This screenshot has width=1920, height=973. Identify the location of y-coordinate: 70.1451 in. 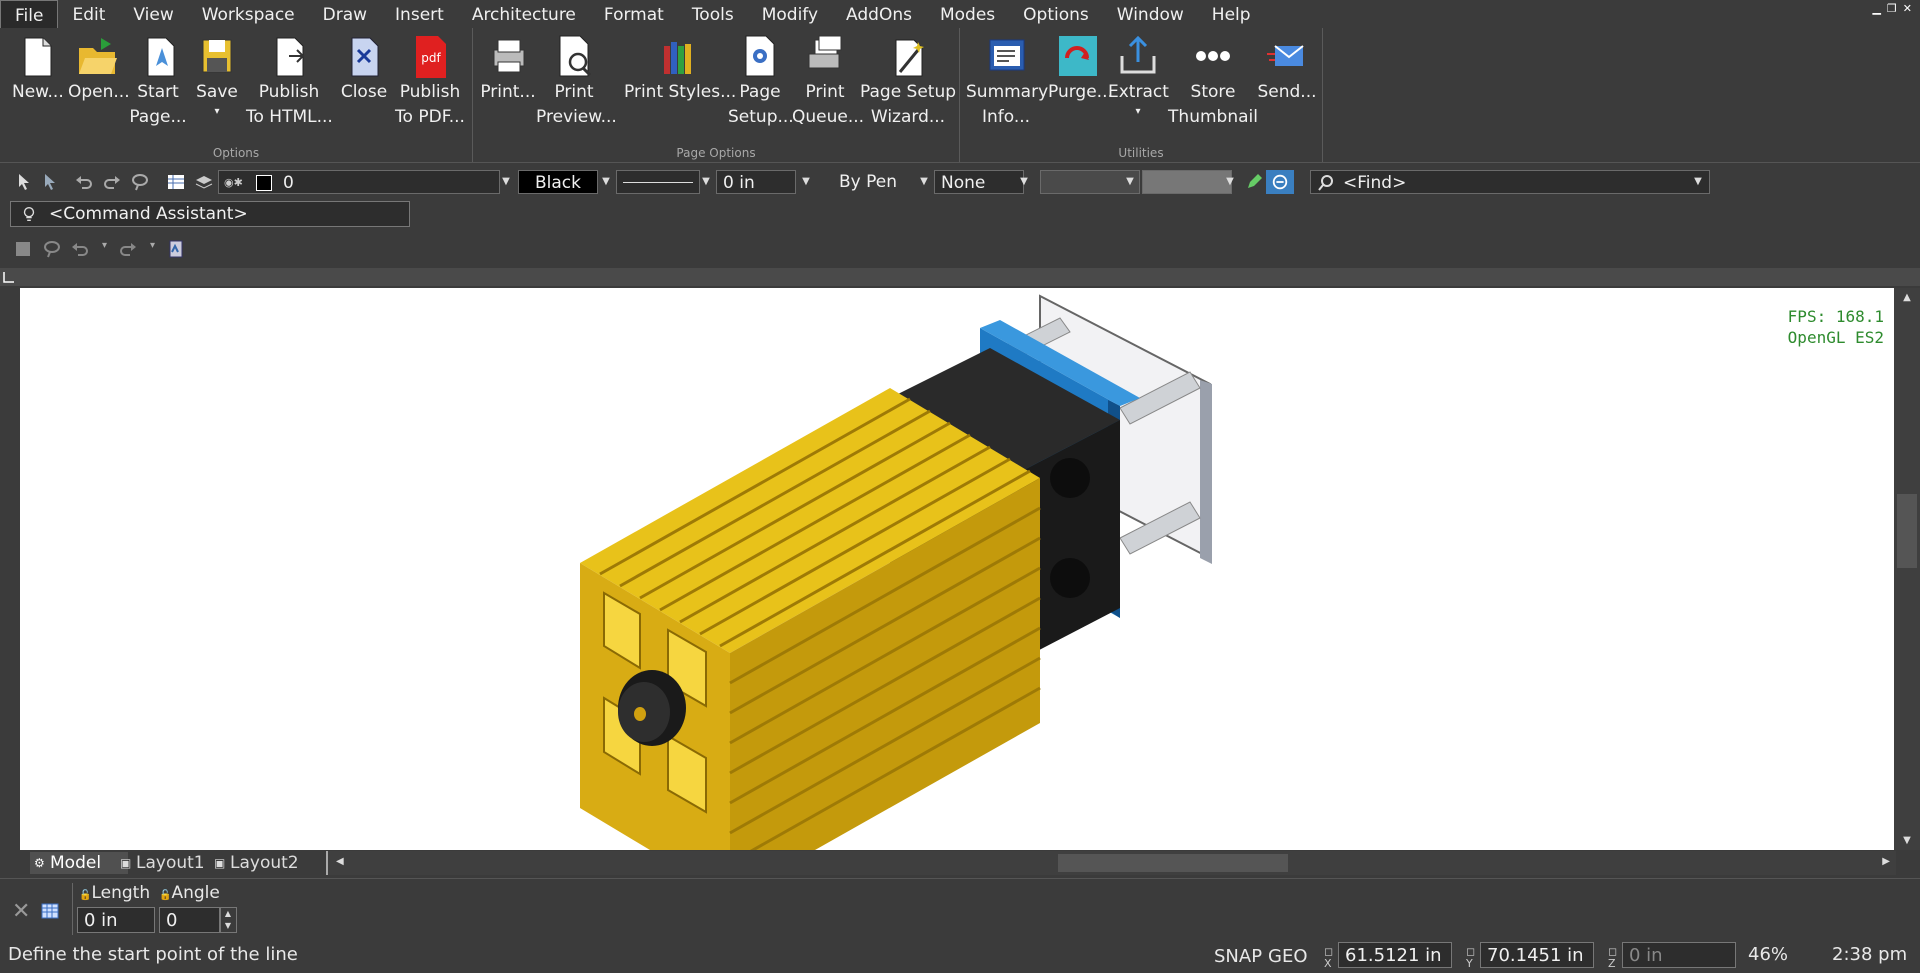
(1537, 955).